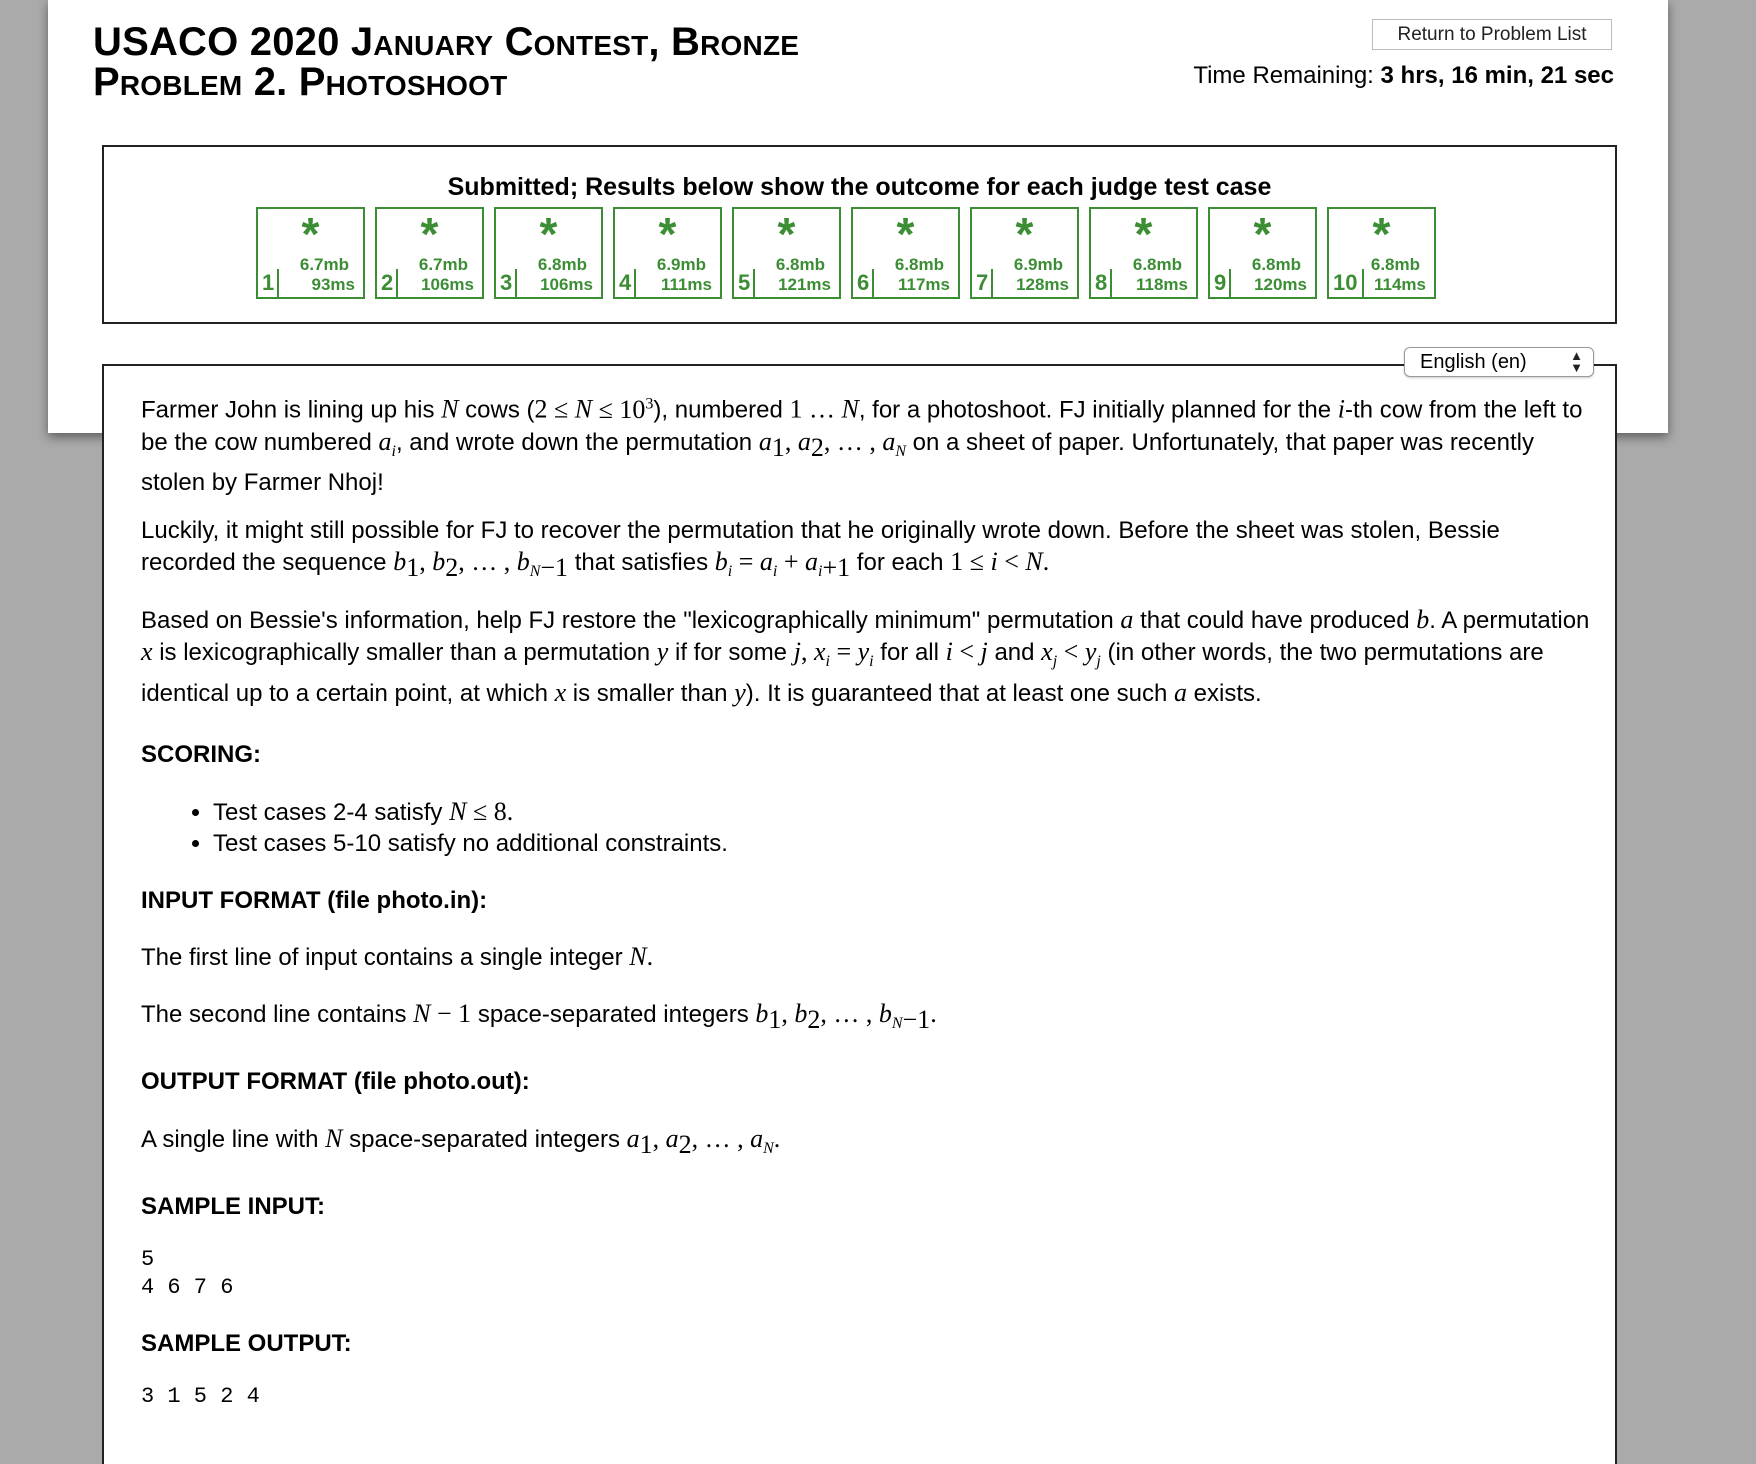 The image size is (1756, 1464). What do you see at coordinates (1497, 75) in the screenshot?
I see `time-remaining-value: 3 hrs, 16 min, 21 sec` at bounding box center [1497, 75].